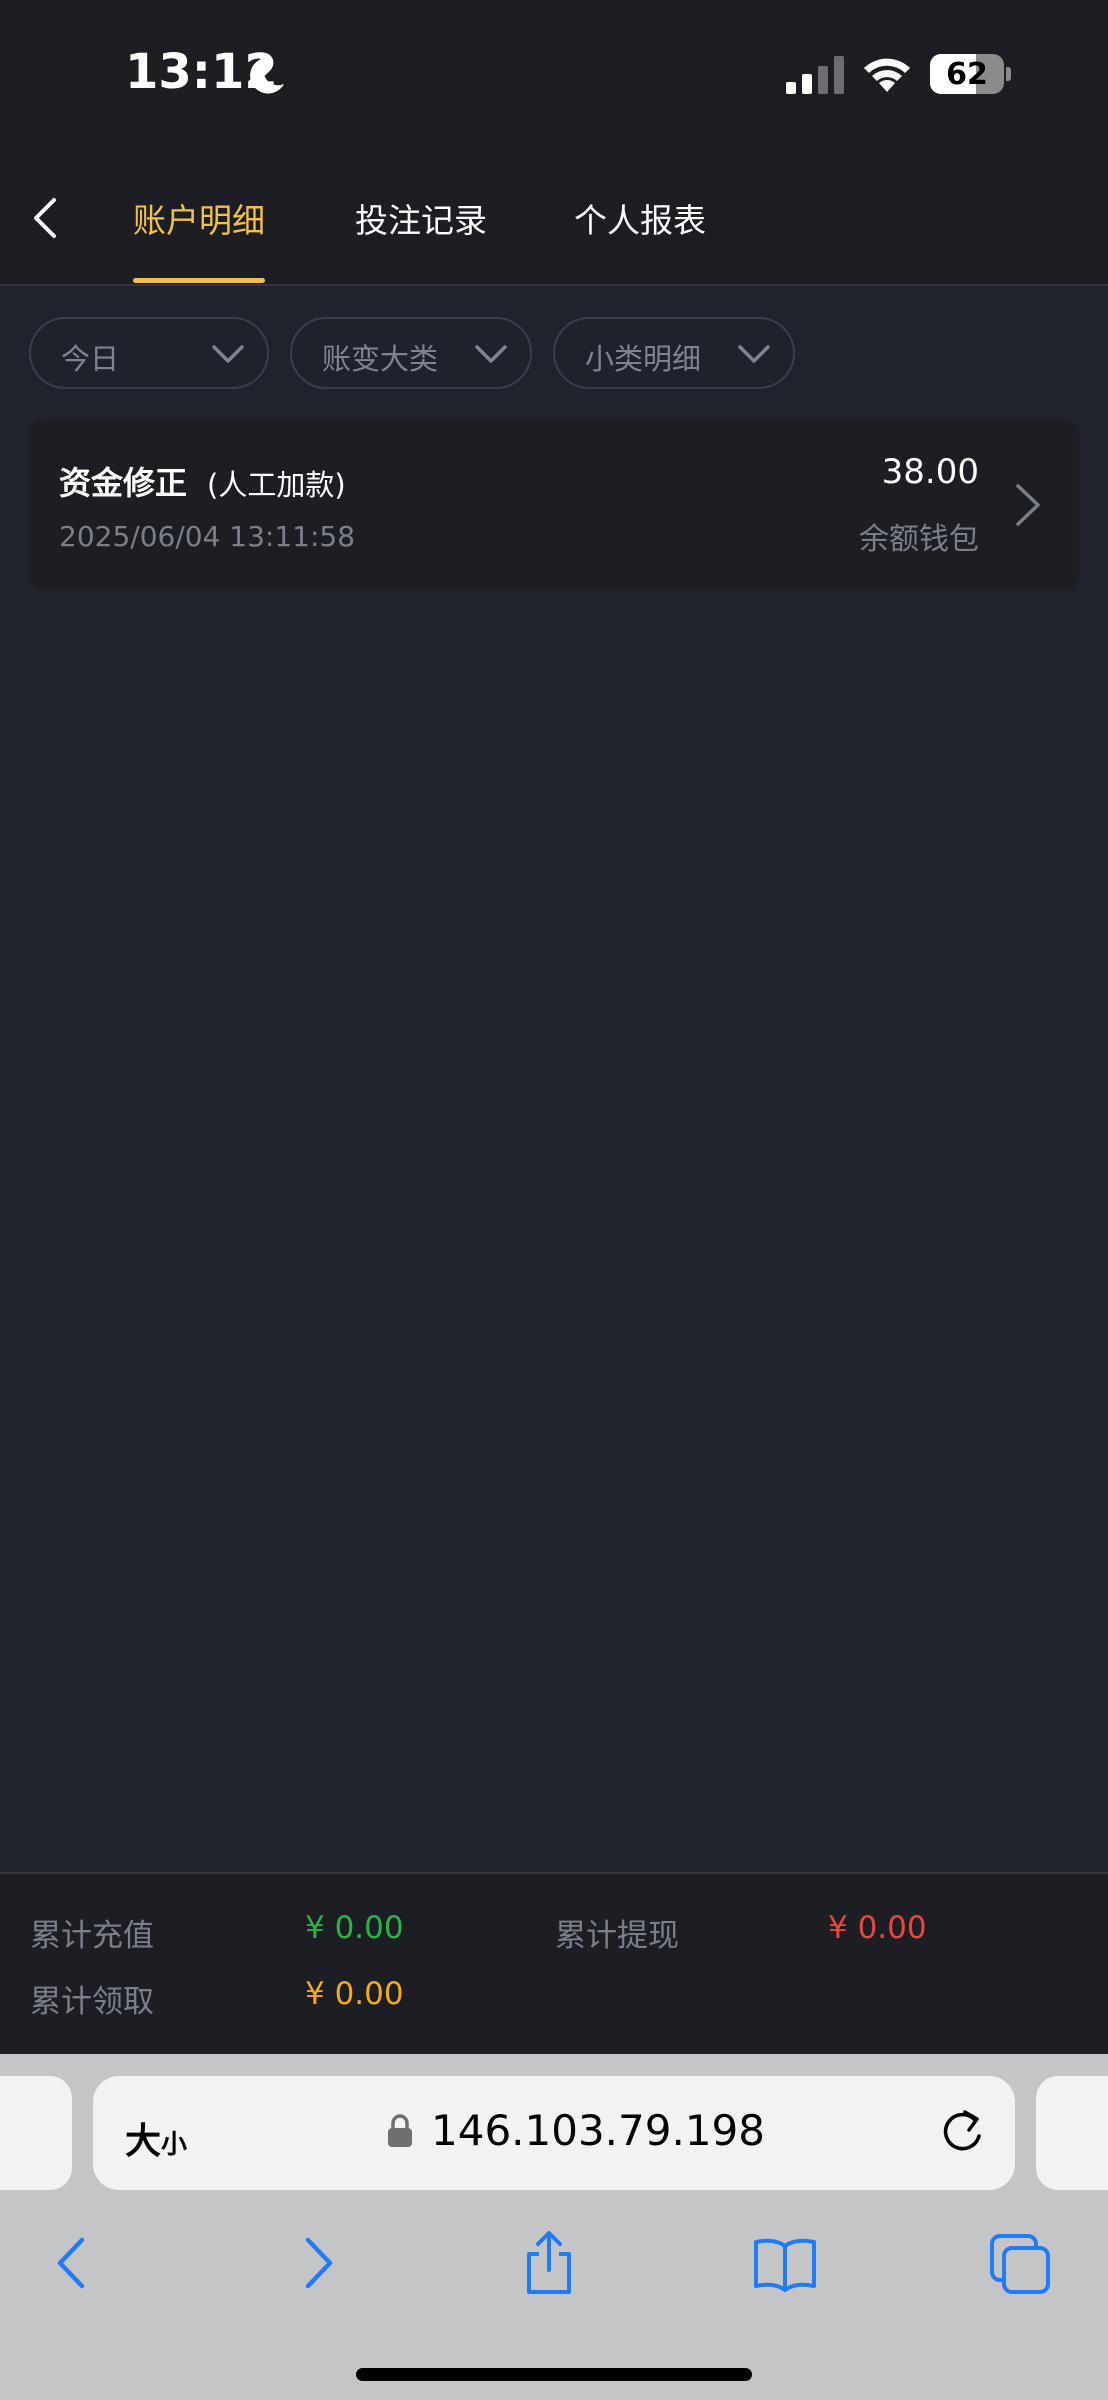 The image size is (1108, 2400). Describe the element at coordinates (143, 2141) in the screenshot. I see `text-size-big: 大` at that location.